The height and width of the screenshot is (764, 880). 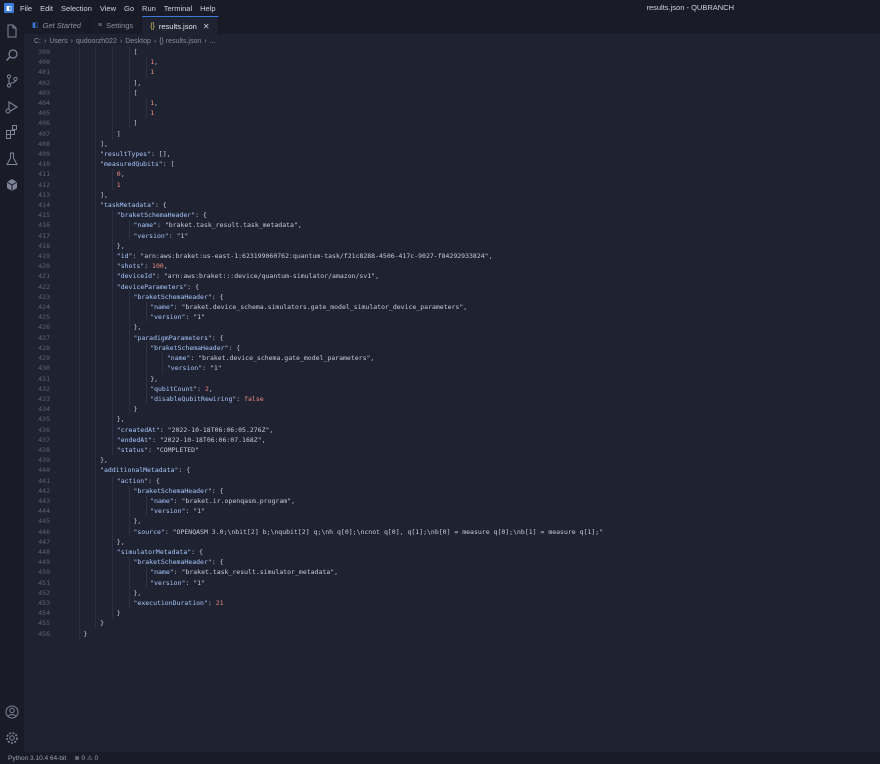 What do you see at coordinates (452, 235) in the screenshot?
I see `code-line: 417 "version": "1"` at bounding box center [452, 235].